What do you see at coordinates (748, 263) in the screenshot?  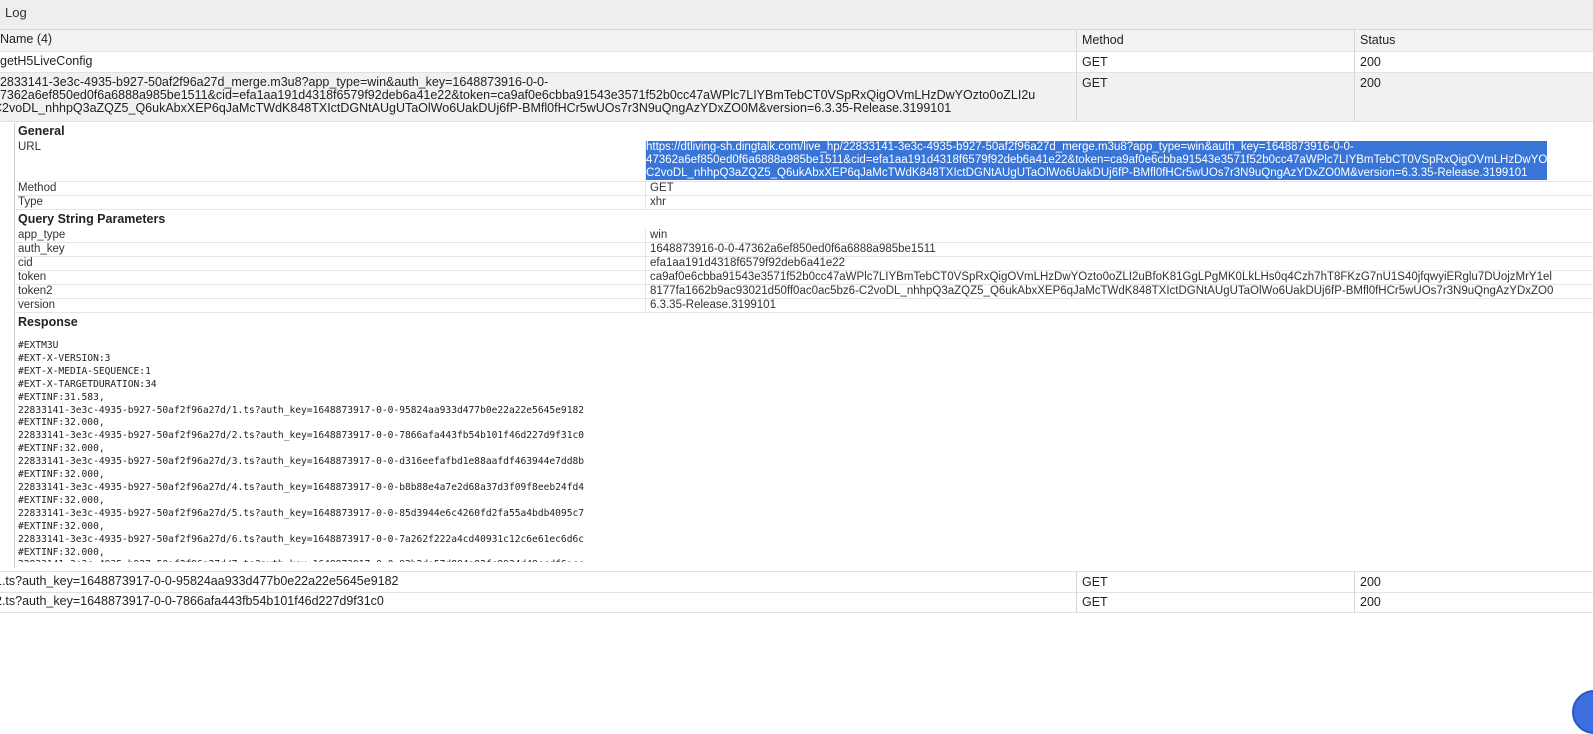 I see `param-value: efa1aa191d4318f6579f92deb6a41e22` at bounding box center [748, 263].